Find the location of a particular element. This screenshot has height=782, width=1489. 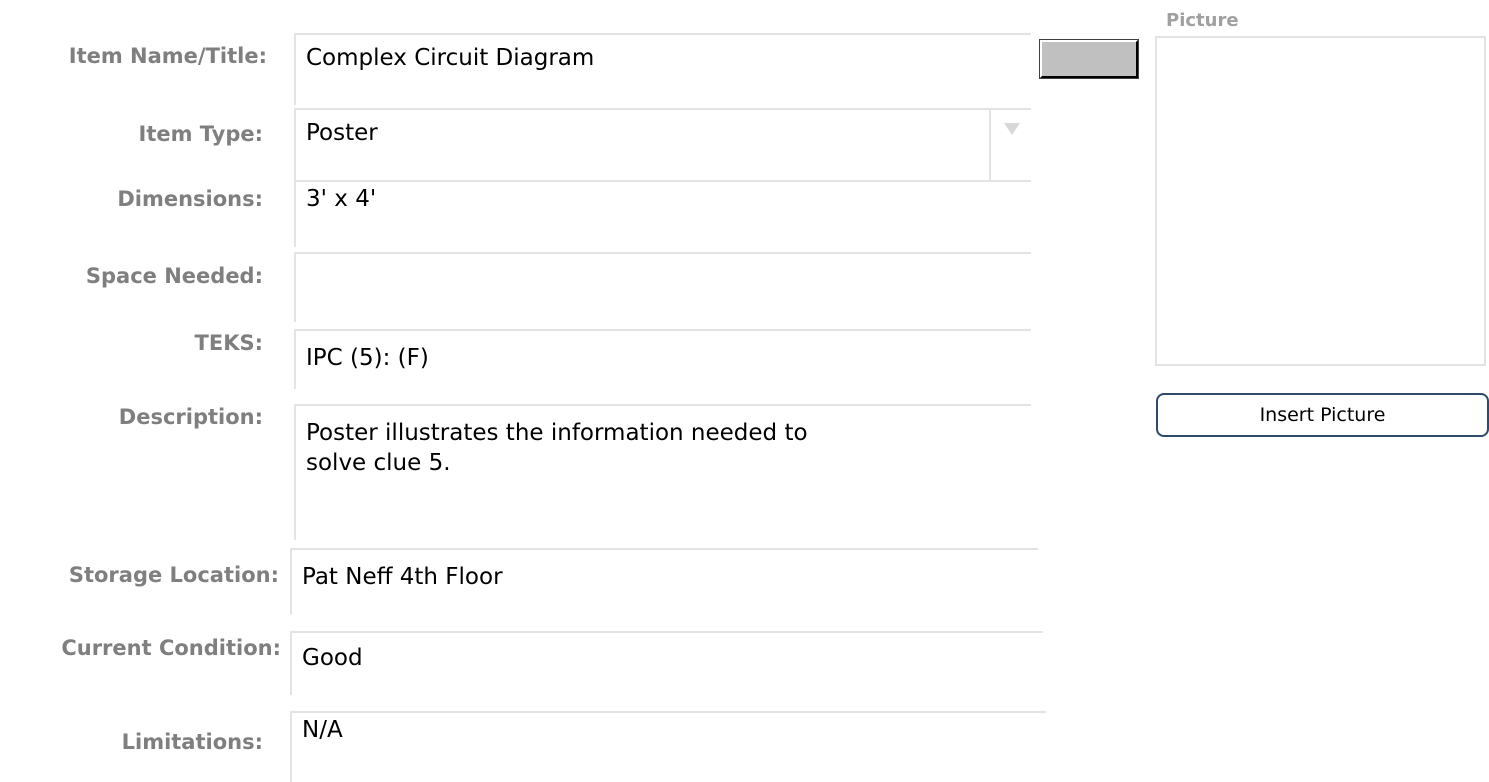

dropdown-arrow is located at coordinates (1010, 145).